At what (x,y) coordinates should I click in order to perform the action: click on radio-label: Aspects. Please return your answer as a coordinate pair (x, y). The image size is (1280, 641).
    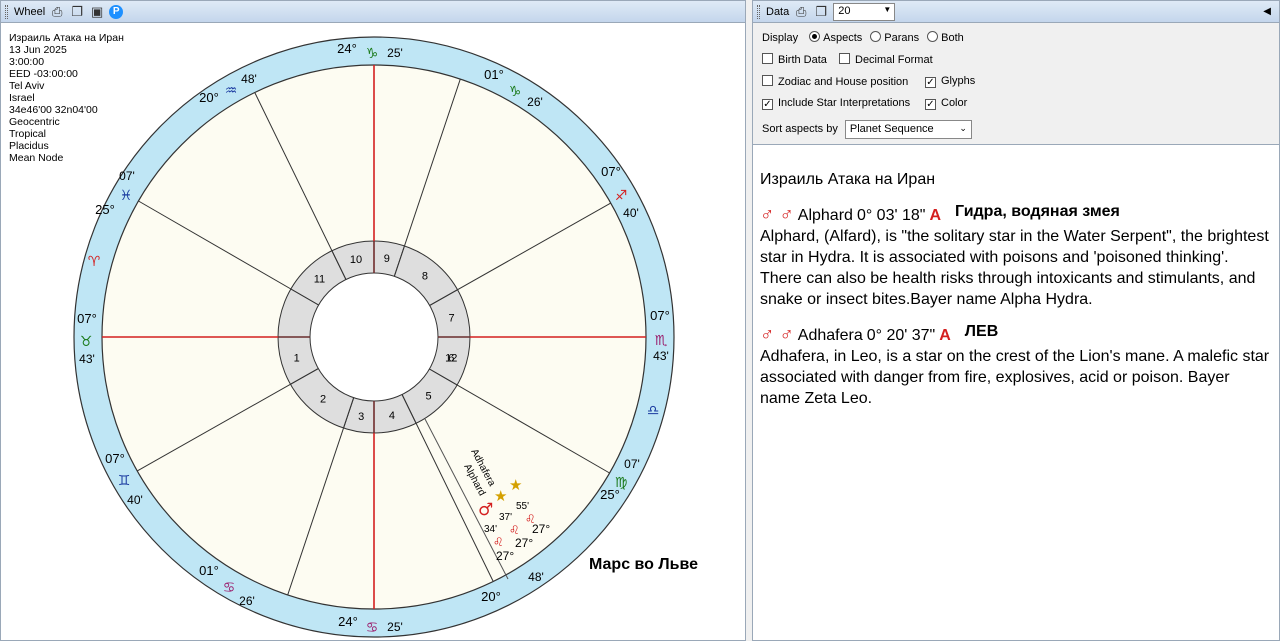
    Looking at the image, I should click on (843, 38).